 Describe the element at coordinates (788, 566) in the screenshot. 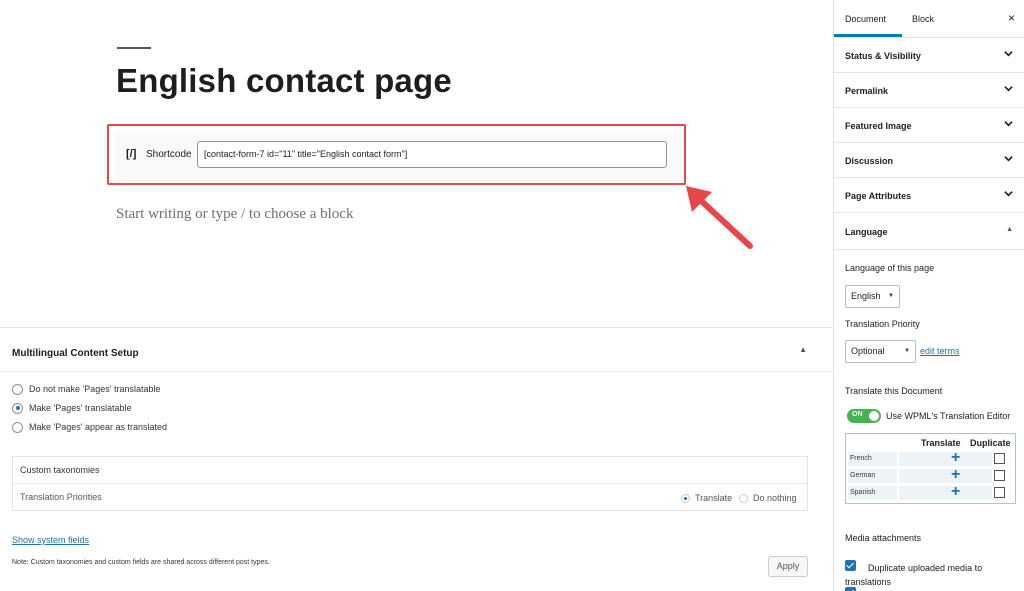

I see `apply-button: Apply` at that location.